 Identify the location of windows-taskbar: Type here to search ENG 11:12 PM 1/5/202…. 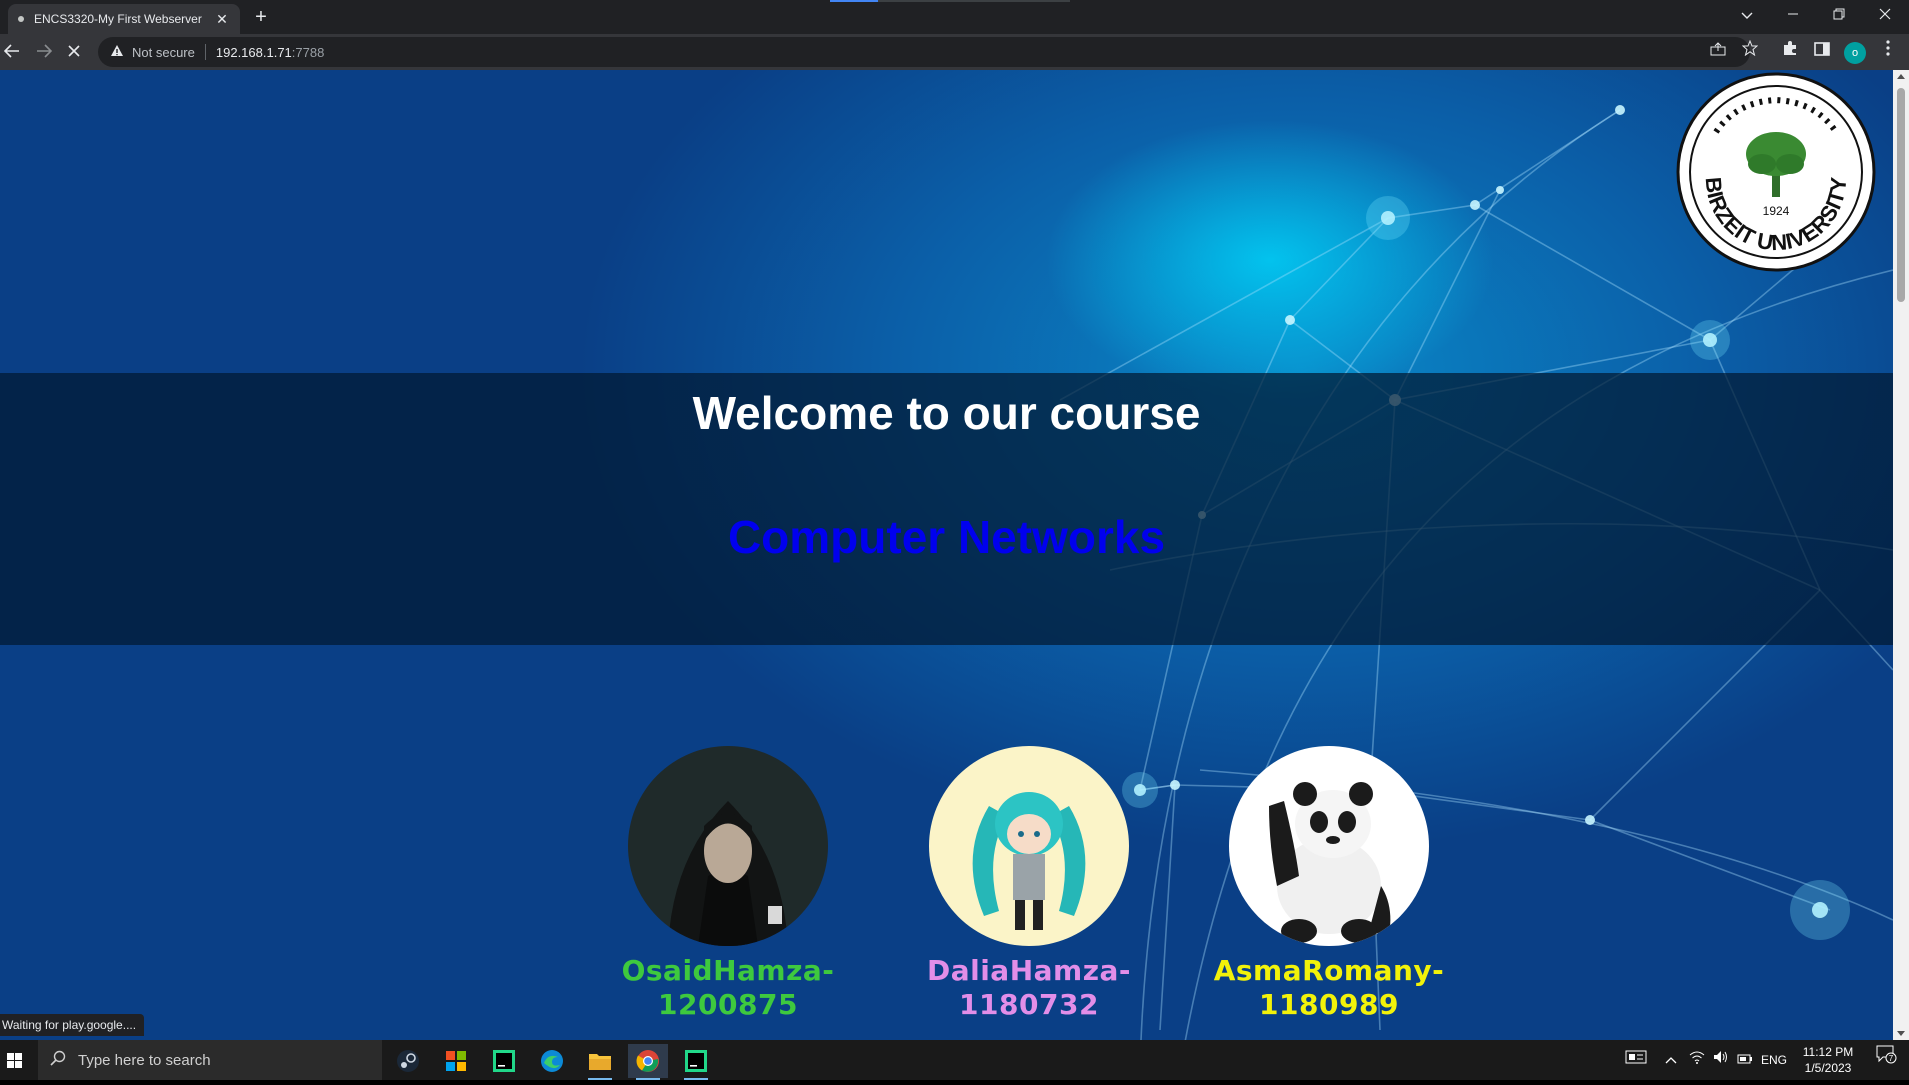
(954, 1060).